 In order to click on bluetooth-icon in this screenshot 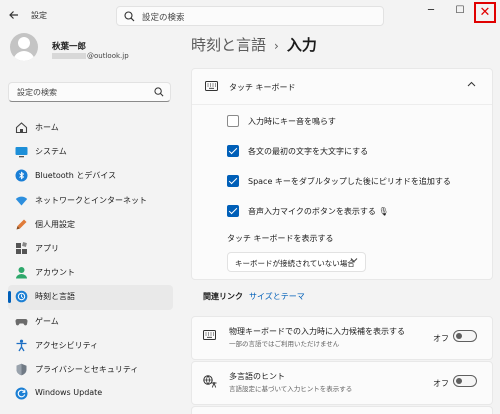, I will do `click(21, 175)`.